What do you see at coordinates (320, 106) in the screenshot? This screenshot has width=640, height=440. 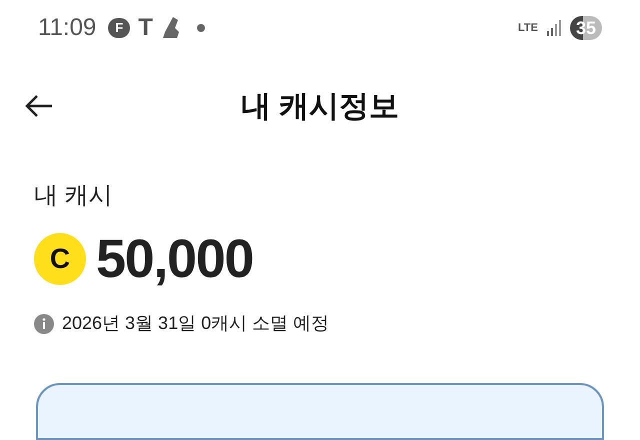 I see `page-title: 내 캐시정보` at bounding box center [320, 106].